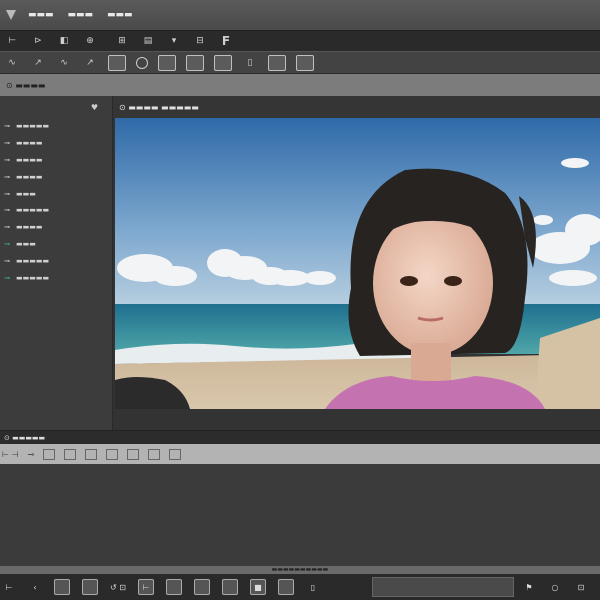  Describe the element at coordinates (12, 63) in the screenshot. I see `wave-icon: ∿` at that location.